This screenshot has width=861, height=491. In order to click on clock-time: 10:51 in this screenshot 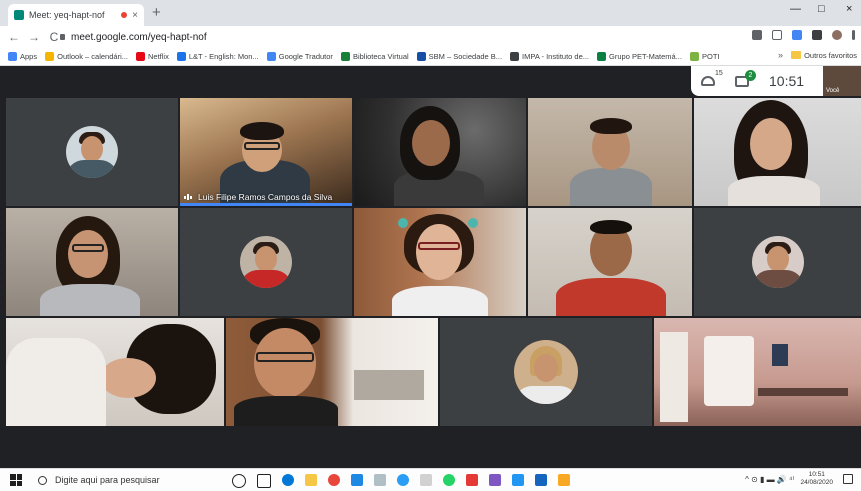, I will do `click(816, 474)`.